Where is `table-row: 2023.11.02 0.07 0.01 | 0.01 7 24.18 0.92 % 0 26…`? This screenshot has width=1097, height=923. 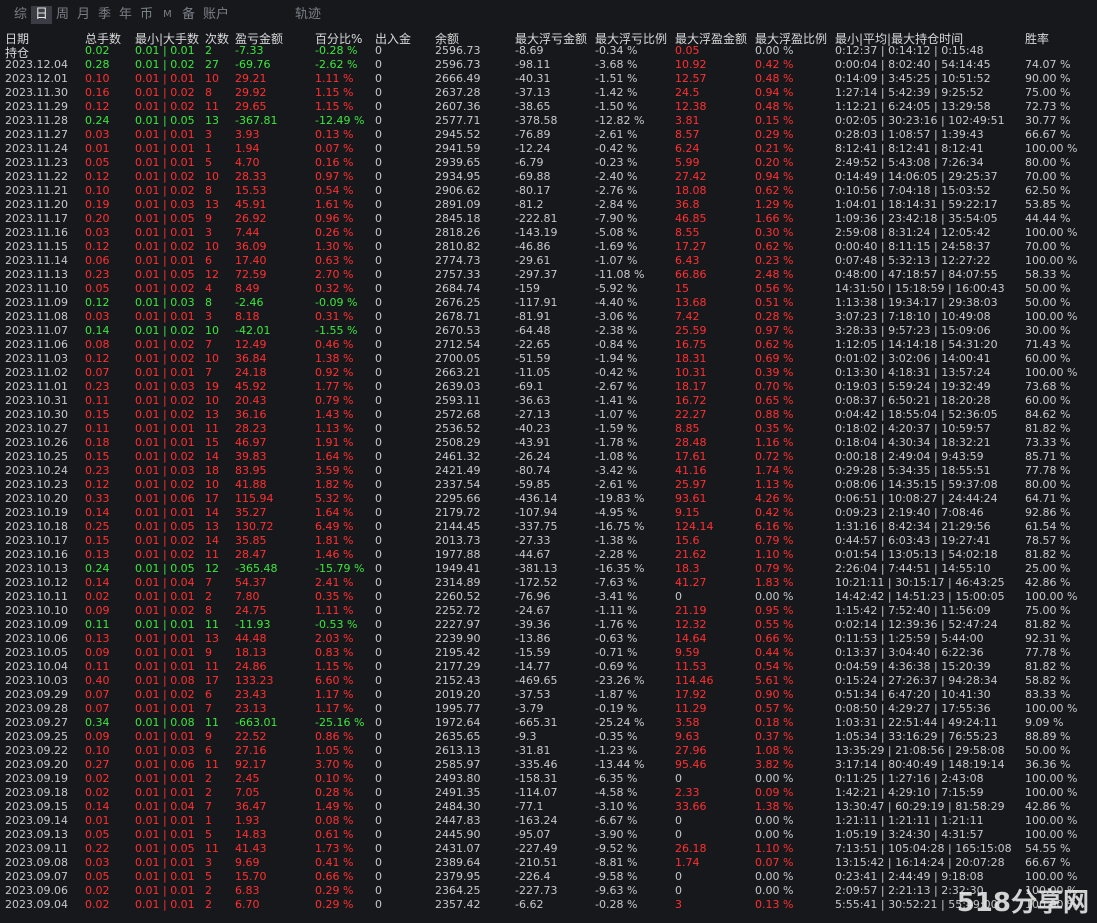
table-row: 2023.11.02 0.07 0.01 | 0.01 7 24.18 0.92 % 0 26… is located at coordinates (548, 373).